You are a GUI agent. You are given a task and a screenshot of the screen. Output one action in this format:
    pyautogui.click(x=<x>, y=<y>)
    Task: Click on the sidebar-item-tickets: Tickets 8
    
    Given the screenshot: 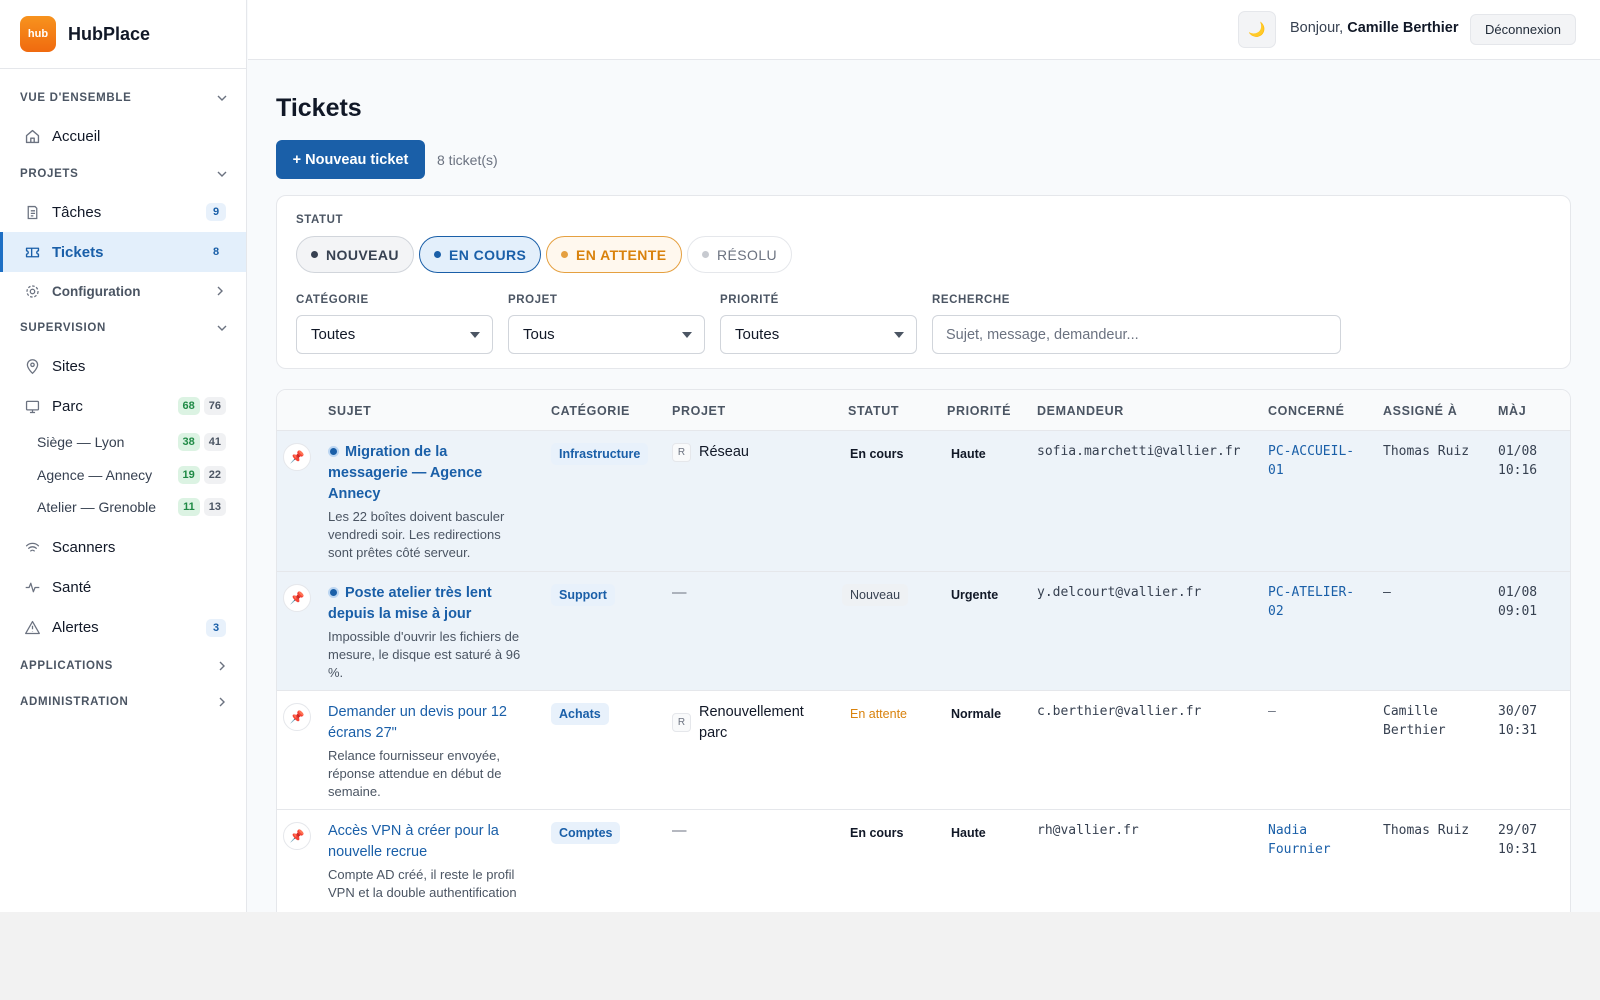 What is the action you would take?
    pyautogui.click(x=123, y=252)
    